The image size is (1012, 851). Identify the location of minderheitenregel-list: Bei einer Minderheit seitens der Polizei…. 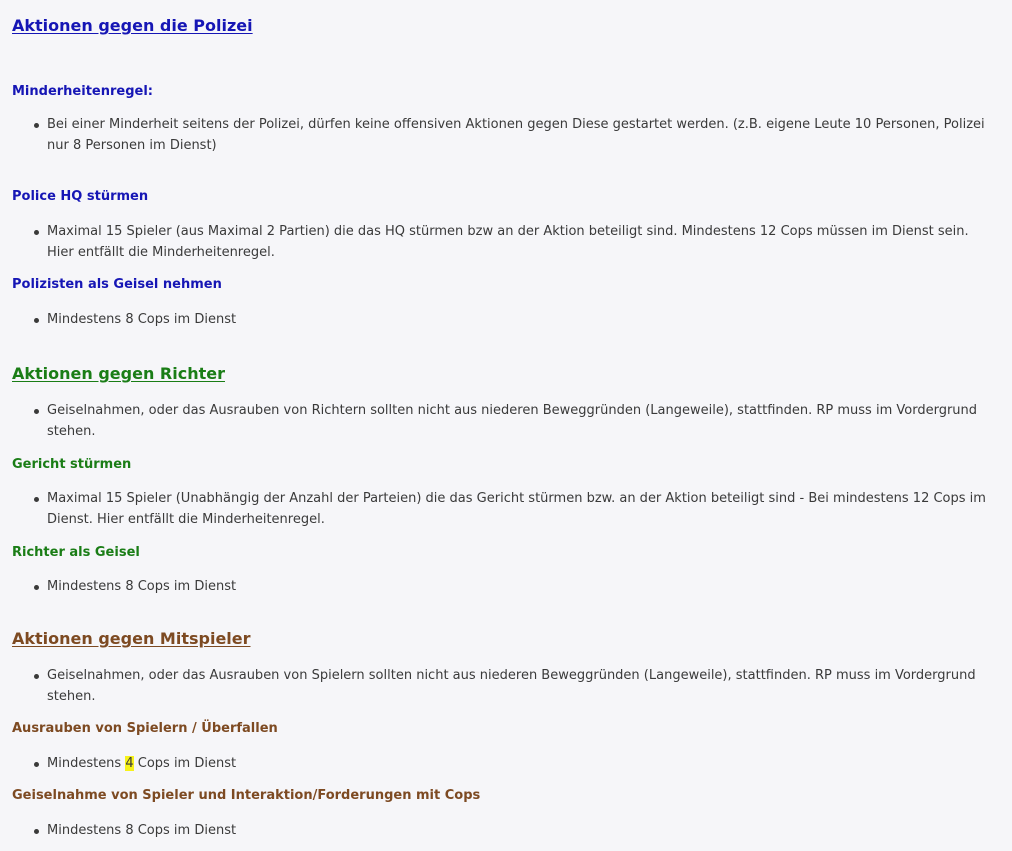
(502, 135).